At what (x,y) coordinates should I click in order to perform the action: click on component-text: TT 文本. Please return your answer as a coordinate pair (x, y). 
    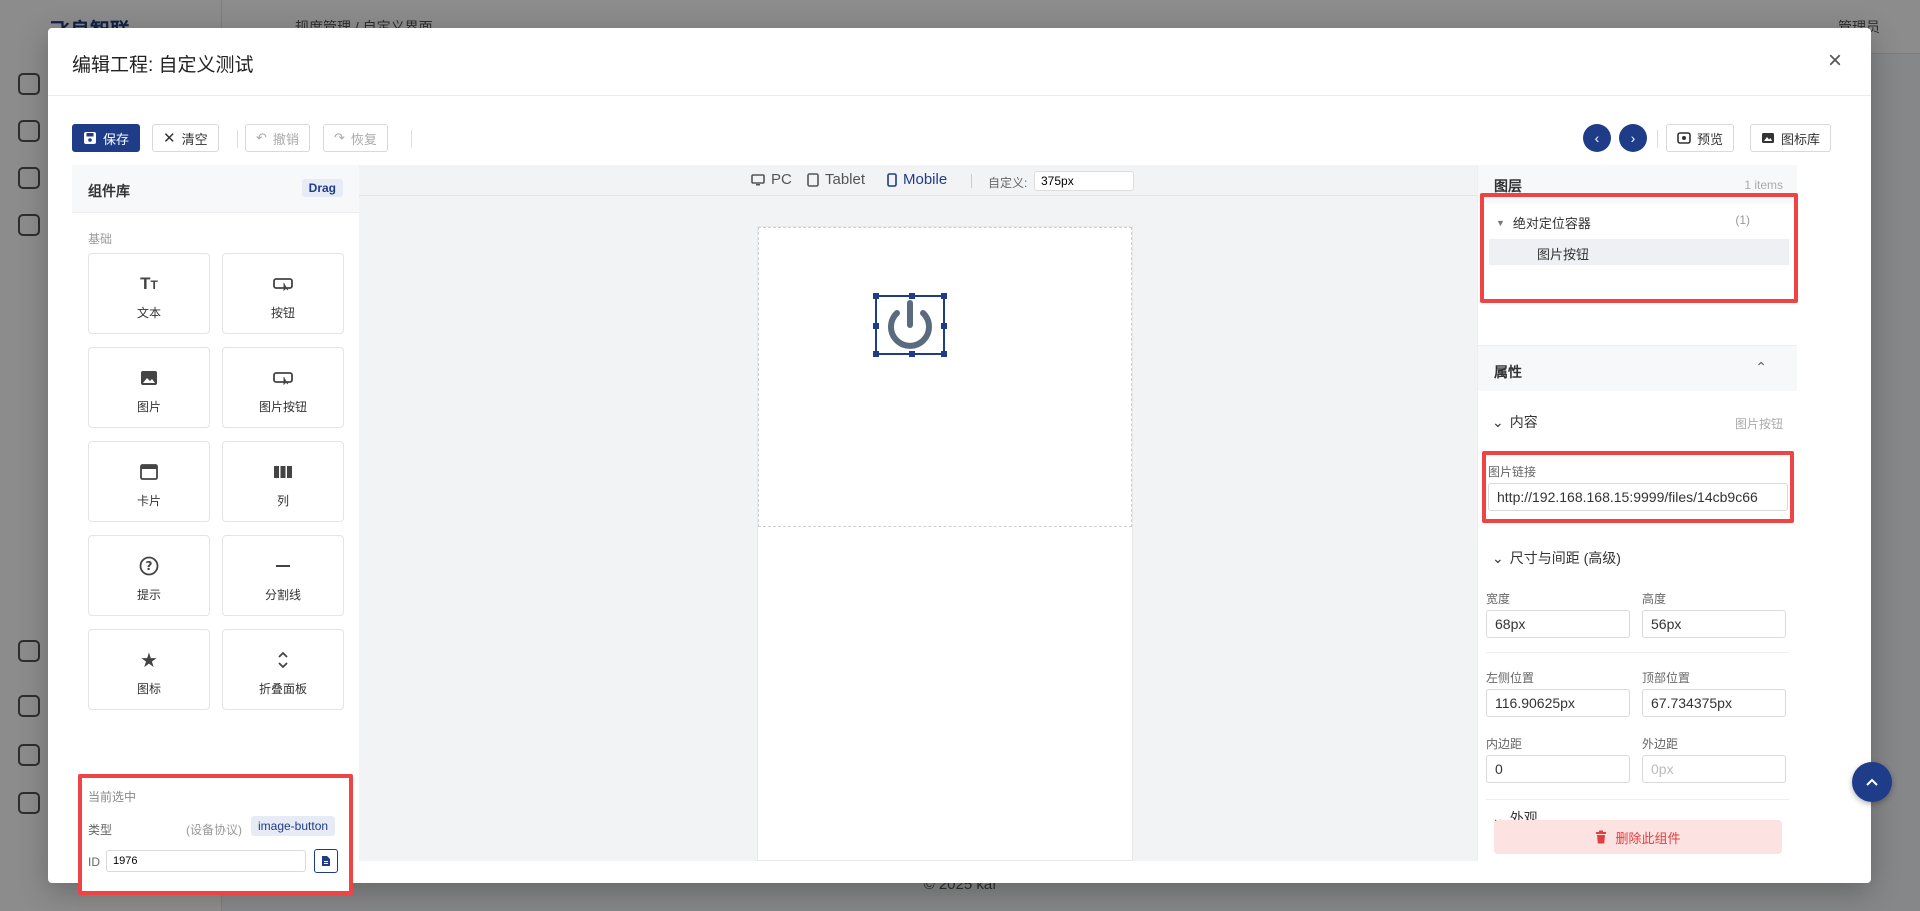
    Looking at the image, I should click on (149, 293).